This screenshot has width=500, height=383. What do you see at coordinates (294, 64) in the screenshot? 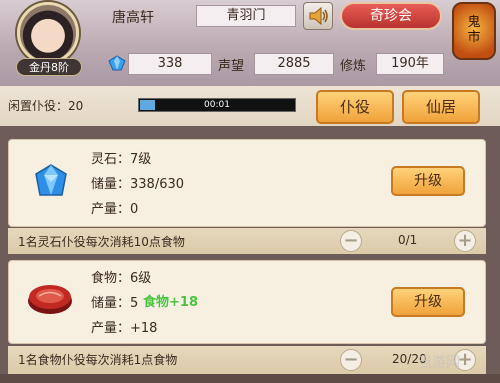
I see `reputation-value: 2885` at bounding box center [294, 64].